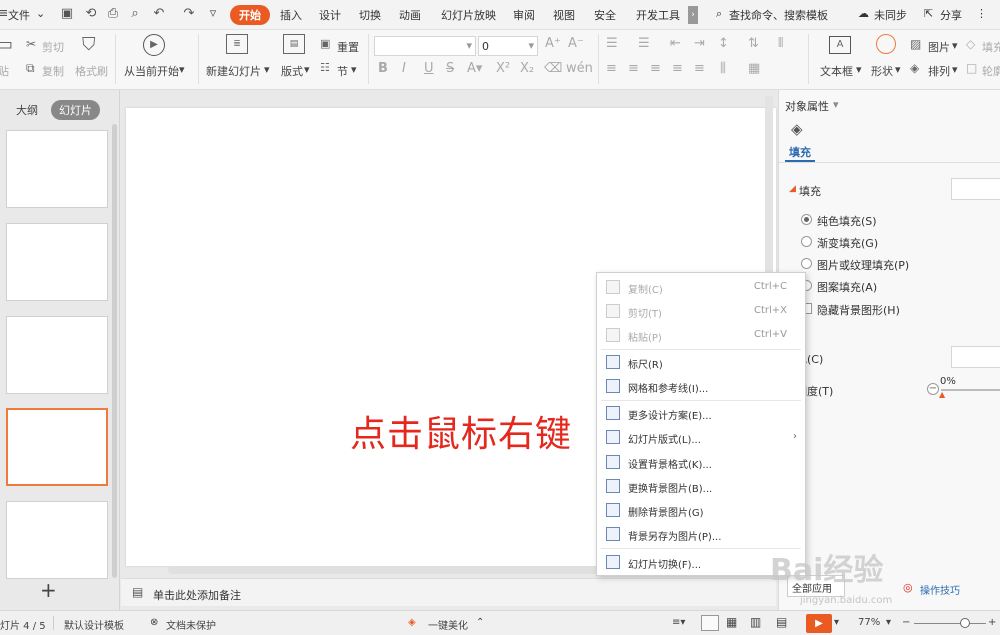 The height and width of the screenshot is (635, 1000). I want to click on numbered-list-icon: ☰, so click(644, 43).